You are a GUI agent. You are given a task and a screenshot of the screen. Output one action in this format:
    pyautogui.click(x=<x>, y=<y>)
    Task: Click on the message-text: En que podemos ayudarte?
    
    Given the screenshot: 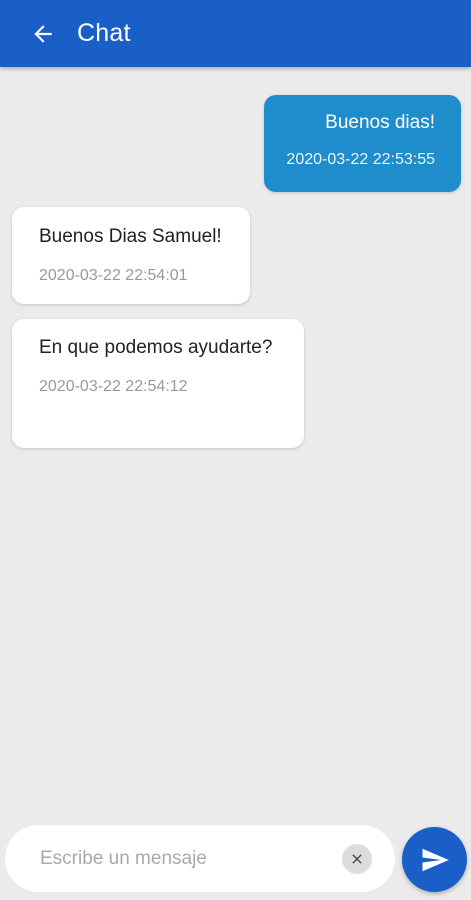 What is the action you would take?
    pyautogui.click(x=156, y=347)
    